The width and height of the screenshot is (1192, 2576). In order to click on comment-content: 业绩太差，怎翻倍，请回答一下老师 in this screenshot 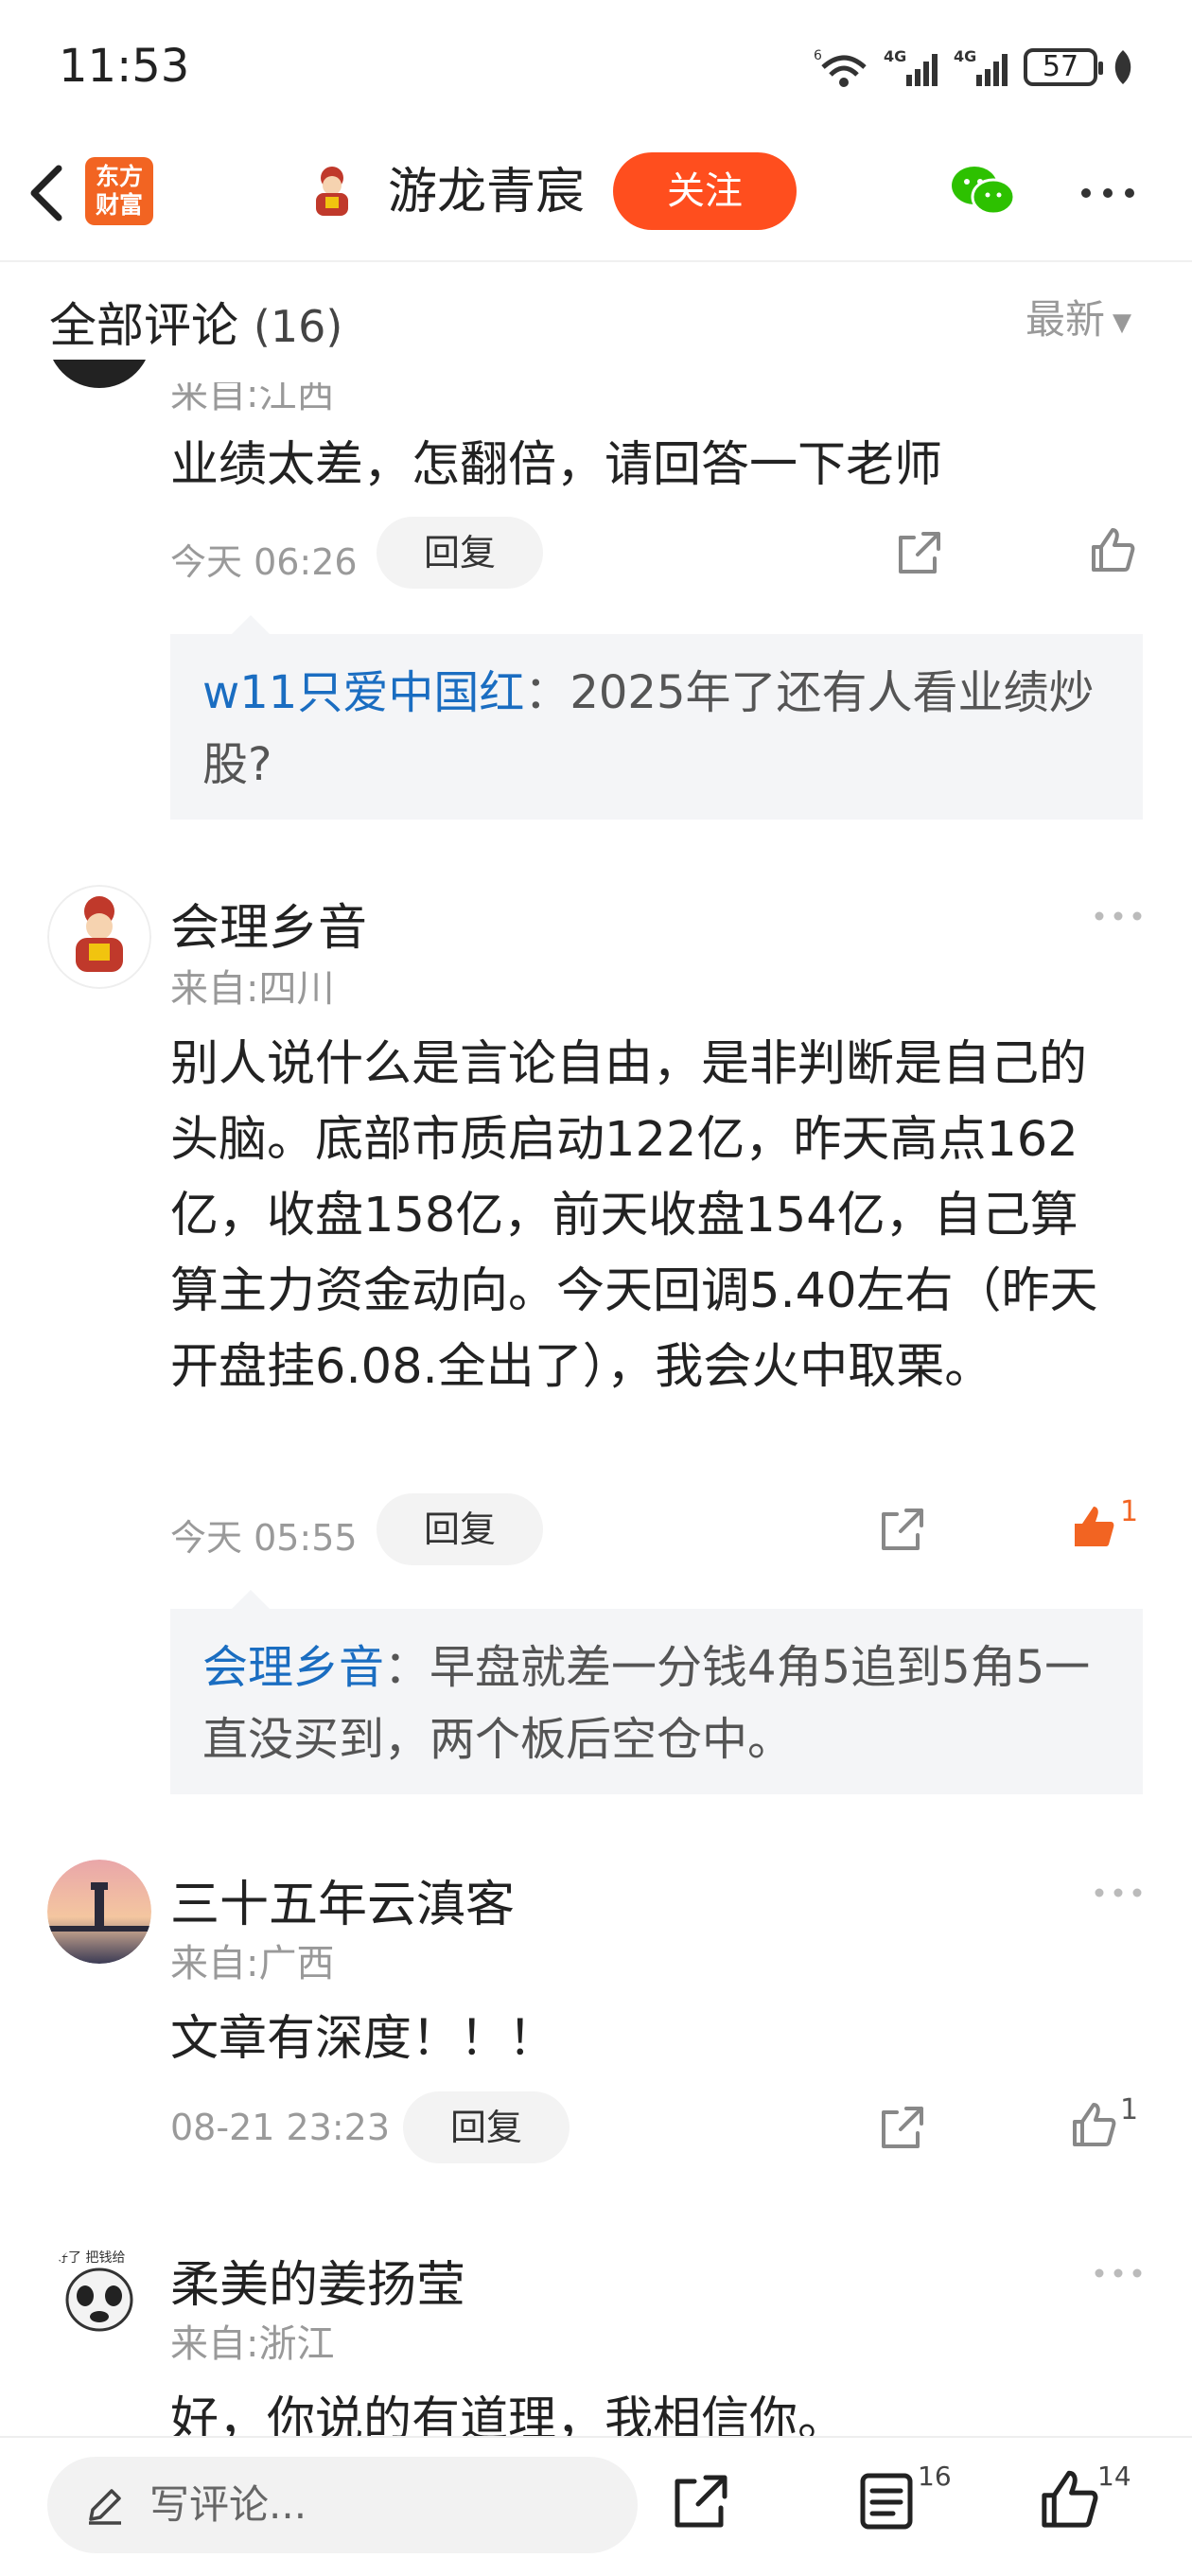, I will do `click(556, 465)`.